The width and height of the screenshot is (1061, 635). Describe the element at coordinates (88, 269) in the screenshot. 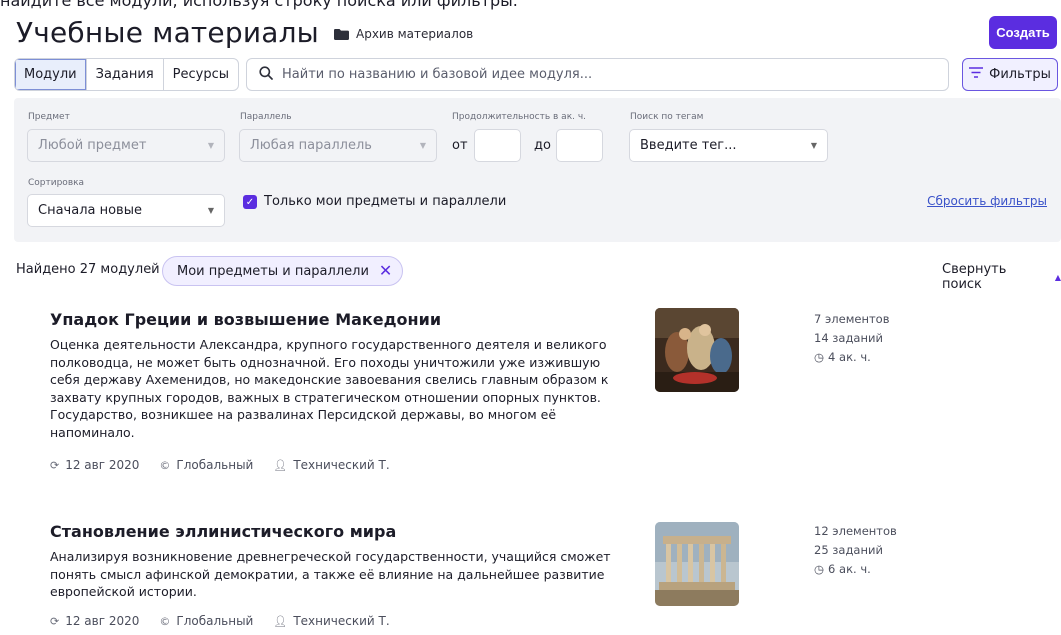

I see `results-count: Найдено 27 модулей` at that location.